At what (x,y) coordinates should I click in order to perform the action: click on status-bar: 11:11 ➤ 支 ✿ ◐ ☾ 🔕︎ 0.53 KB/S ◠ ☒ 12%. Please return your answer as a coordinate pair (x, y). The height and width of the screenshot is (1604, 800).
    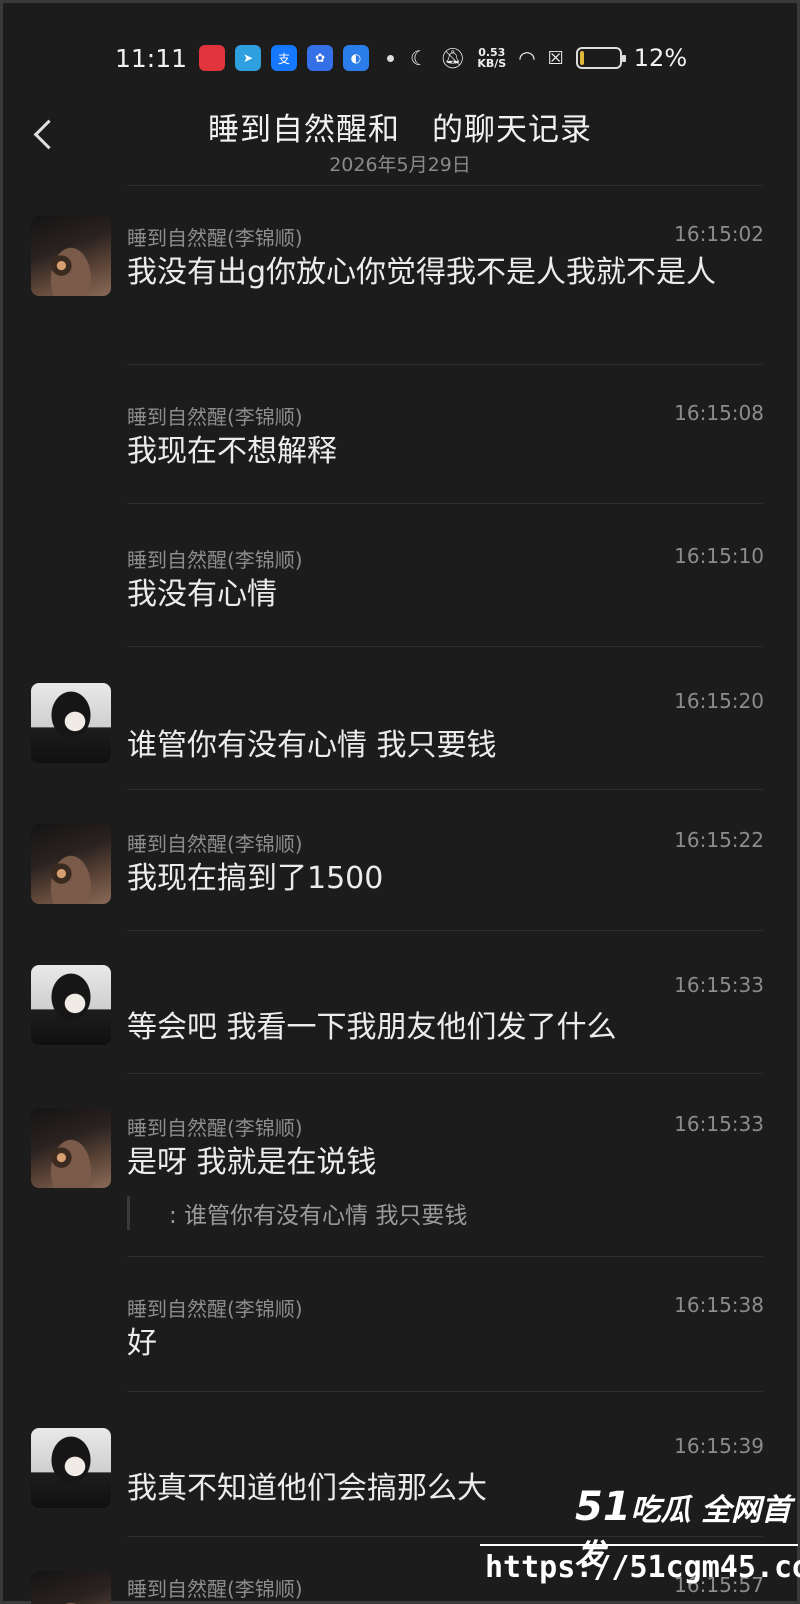
    Looking at the image, I should click on (400, 58).